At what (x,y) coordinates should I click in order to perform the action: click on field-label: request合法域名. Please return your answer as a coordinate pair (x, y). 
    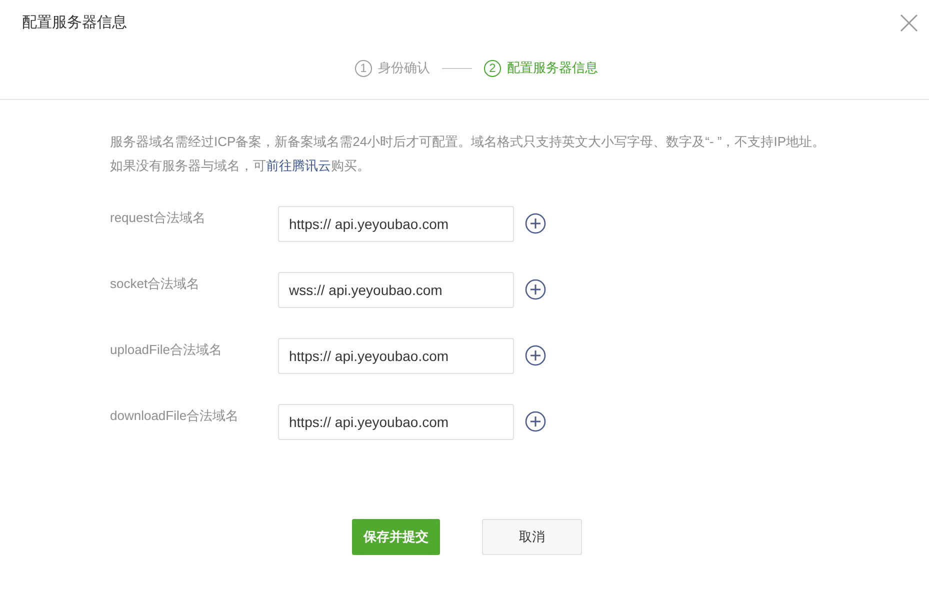
    Looking at the image, I should click on (158, 218).